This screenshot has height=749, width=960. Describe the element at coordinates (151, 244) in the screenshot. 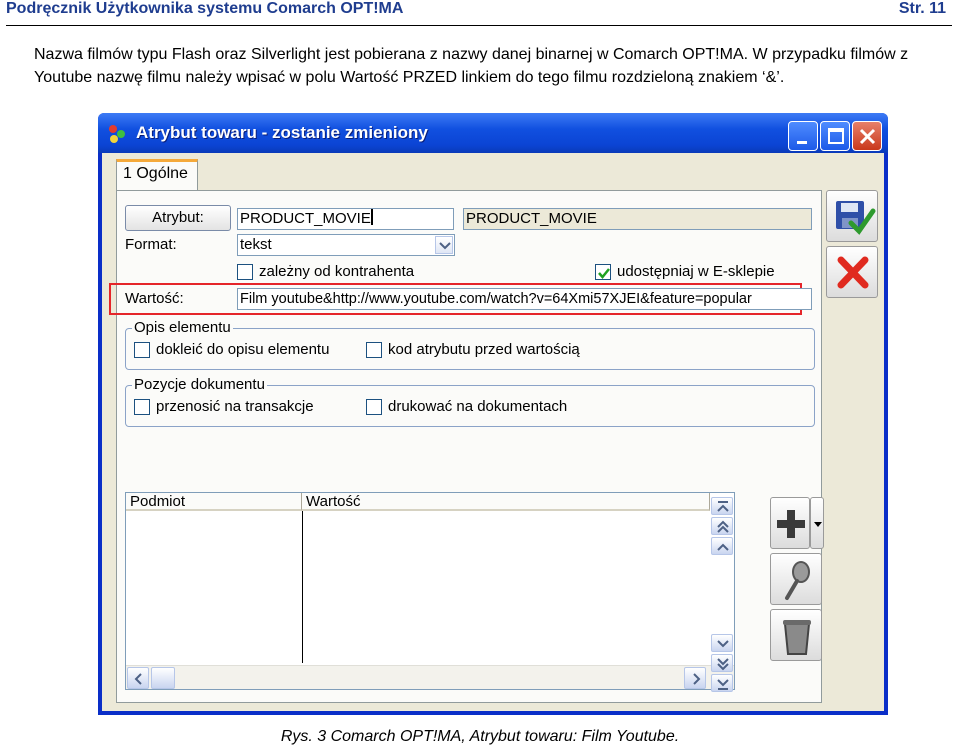

I see `format-label: Format:` at that location.